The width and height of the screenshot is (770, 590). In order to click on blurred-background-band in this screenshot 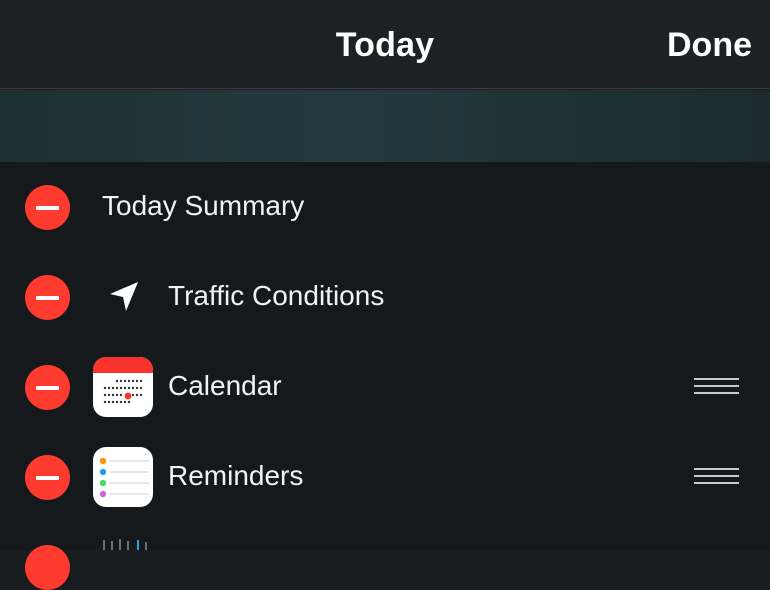, I will do `click(385, 126)`.